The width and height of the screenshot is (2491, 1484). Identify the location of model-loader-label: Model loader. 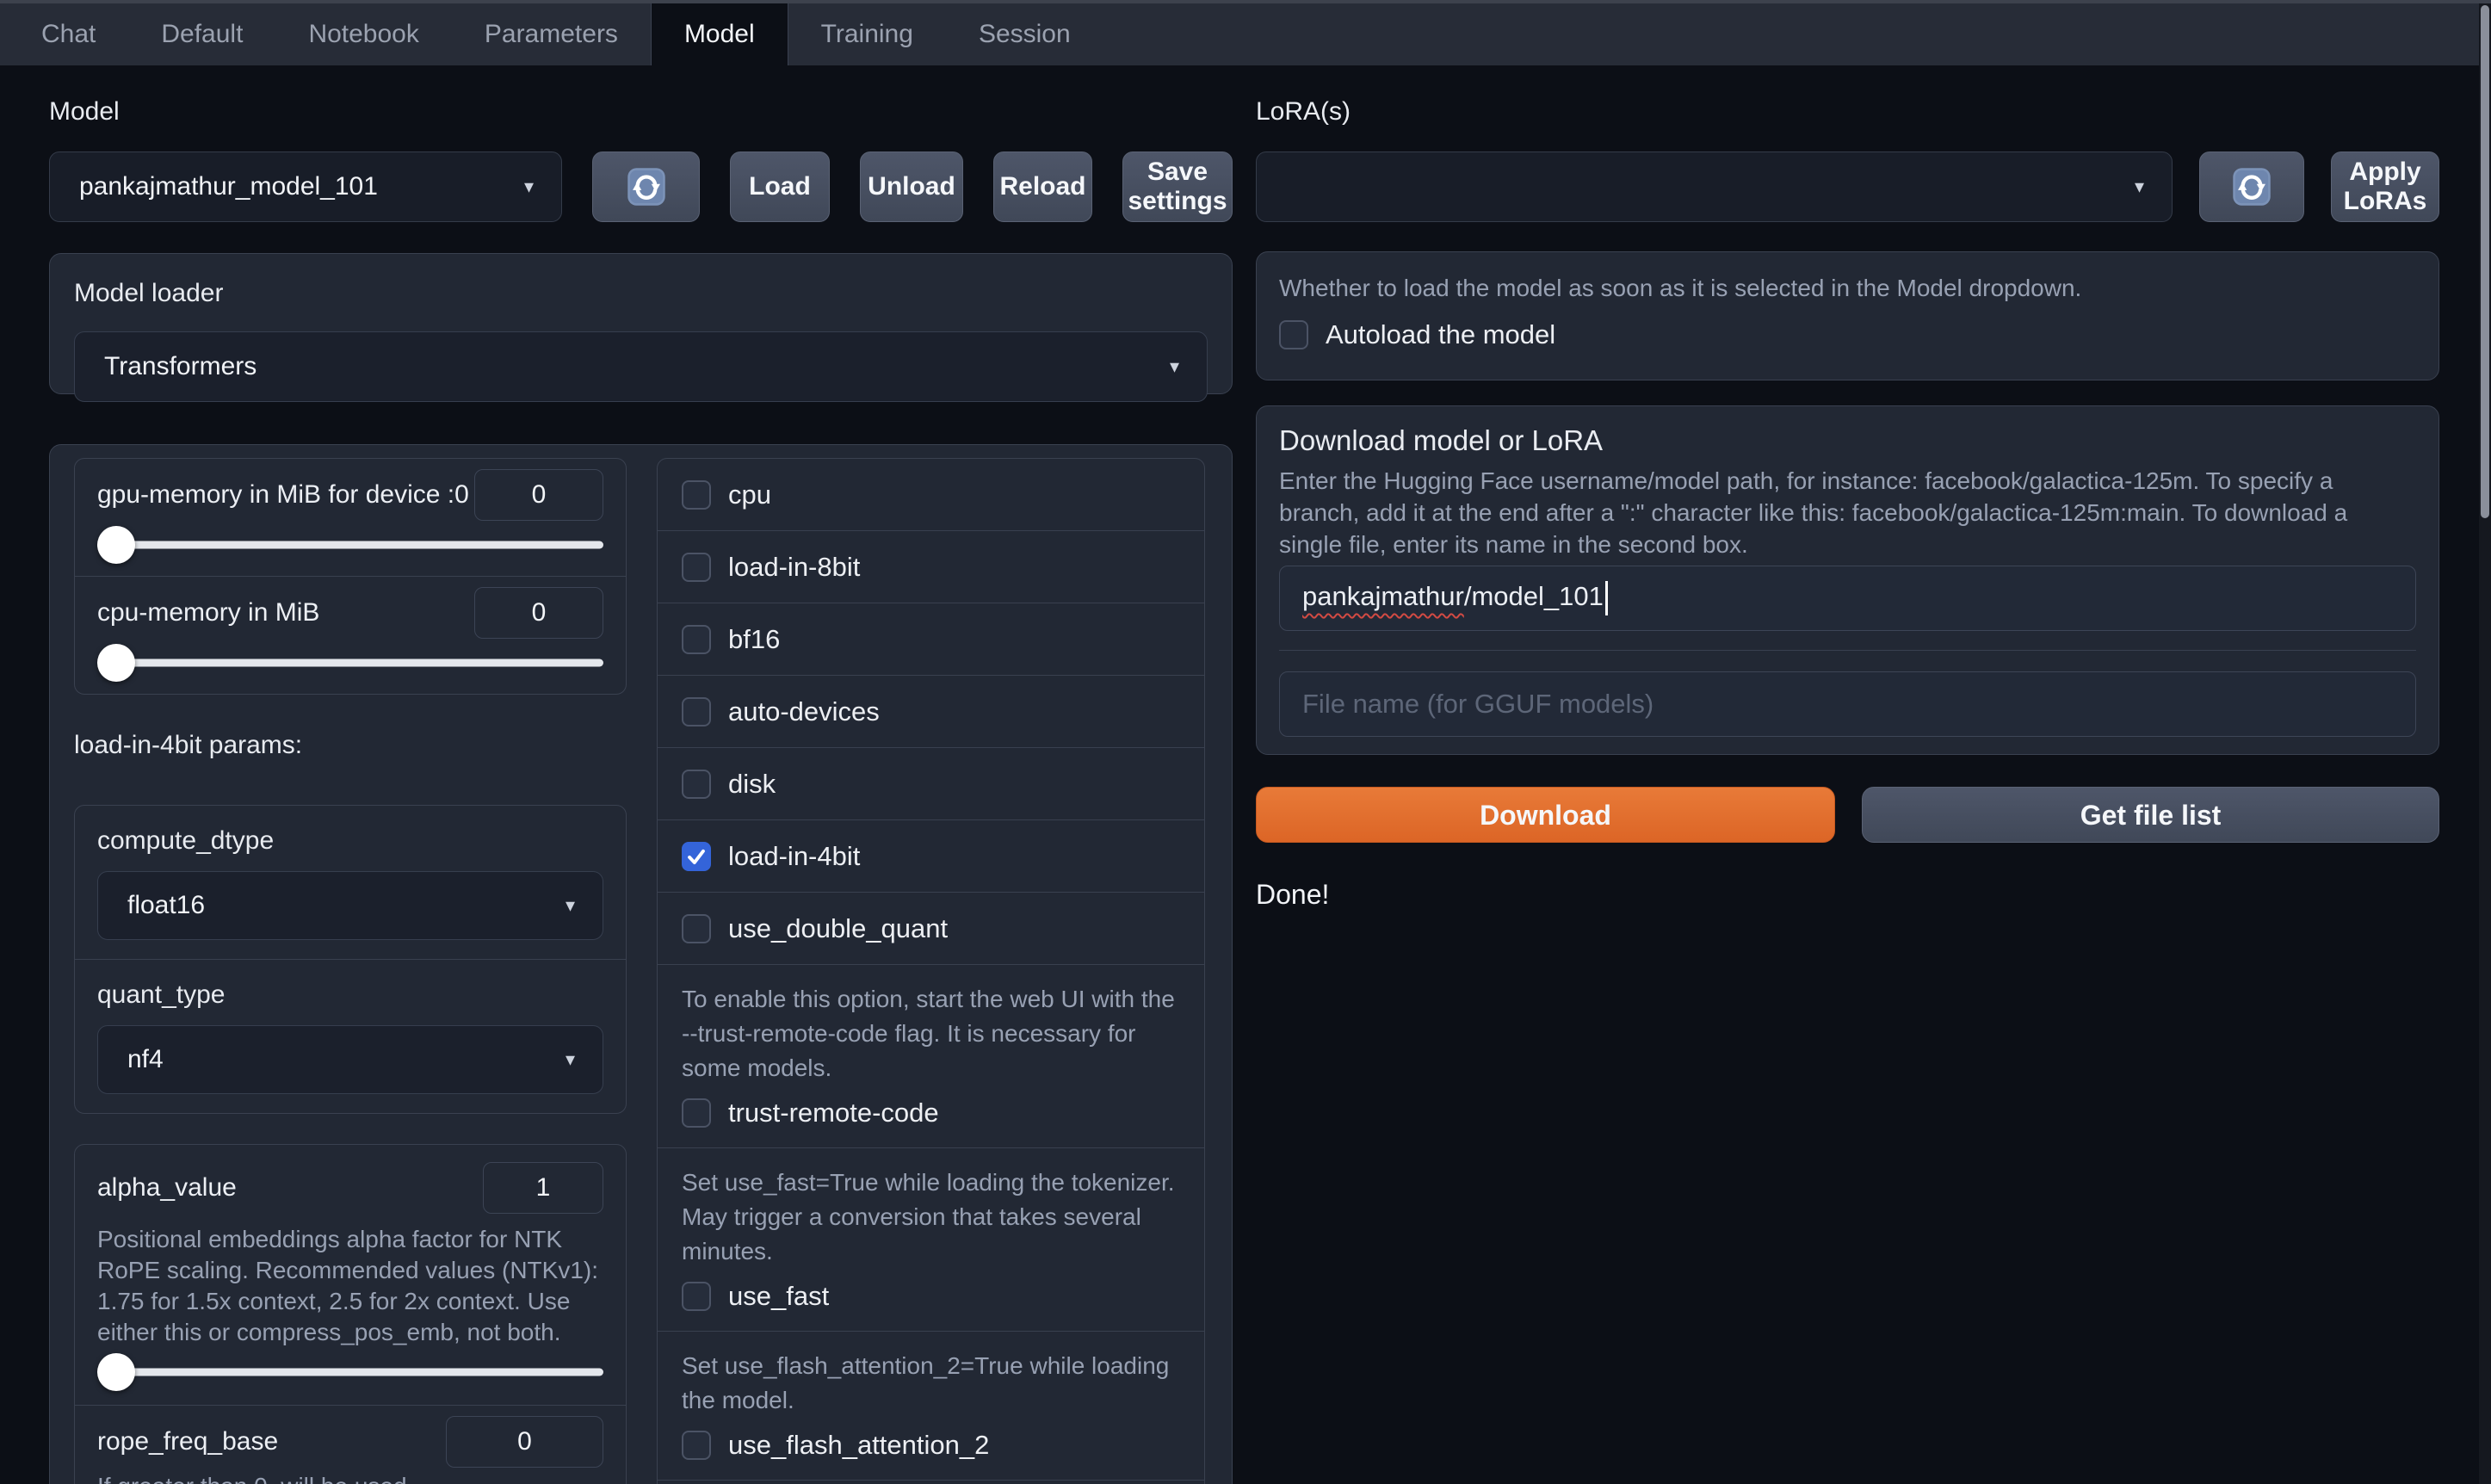
(149, 293).